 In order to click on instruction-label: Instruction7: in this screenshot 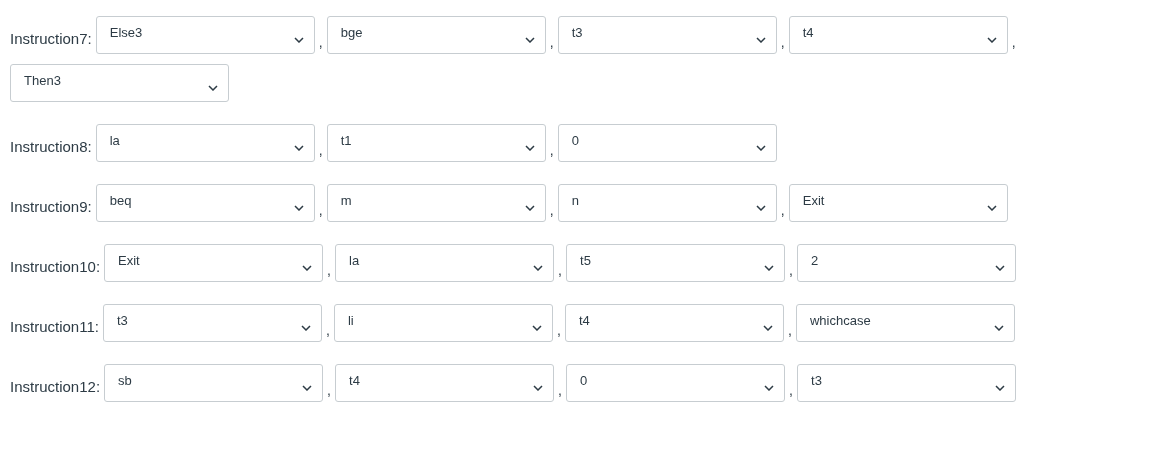, I will do `click(51, 37)`.